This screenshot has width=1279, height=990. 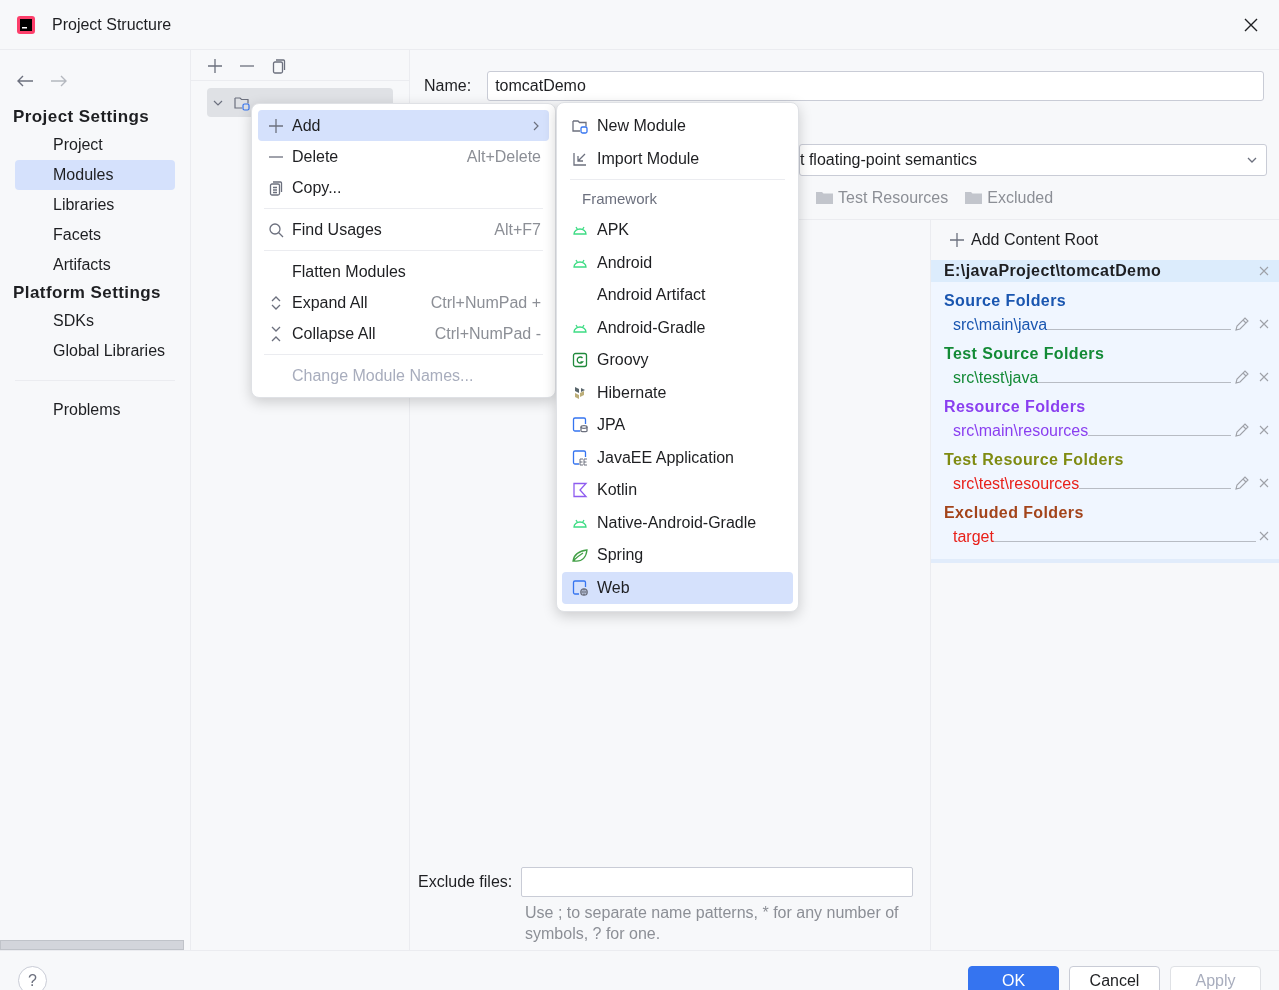 What do you see at coordinates (619, 198) in the screenshot?
I see `menu-header: Framework` at bounding box center [619, 198].